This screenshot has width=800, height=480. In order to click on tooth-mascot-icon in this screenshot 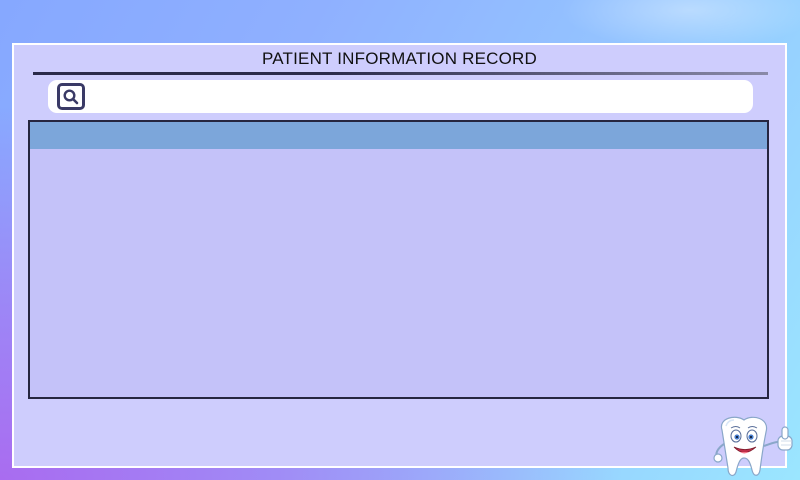, I will do `click(753, 446)`.